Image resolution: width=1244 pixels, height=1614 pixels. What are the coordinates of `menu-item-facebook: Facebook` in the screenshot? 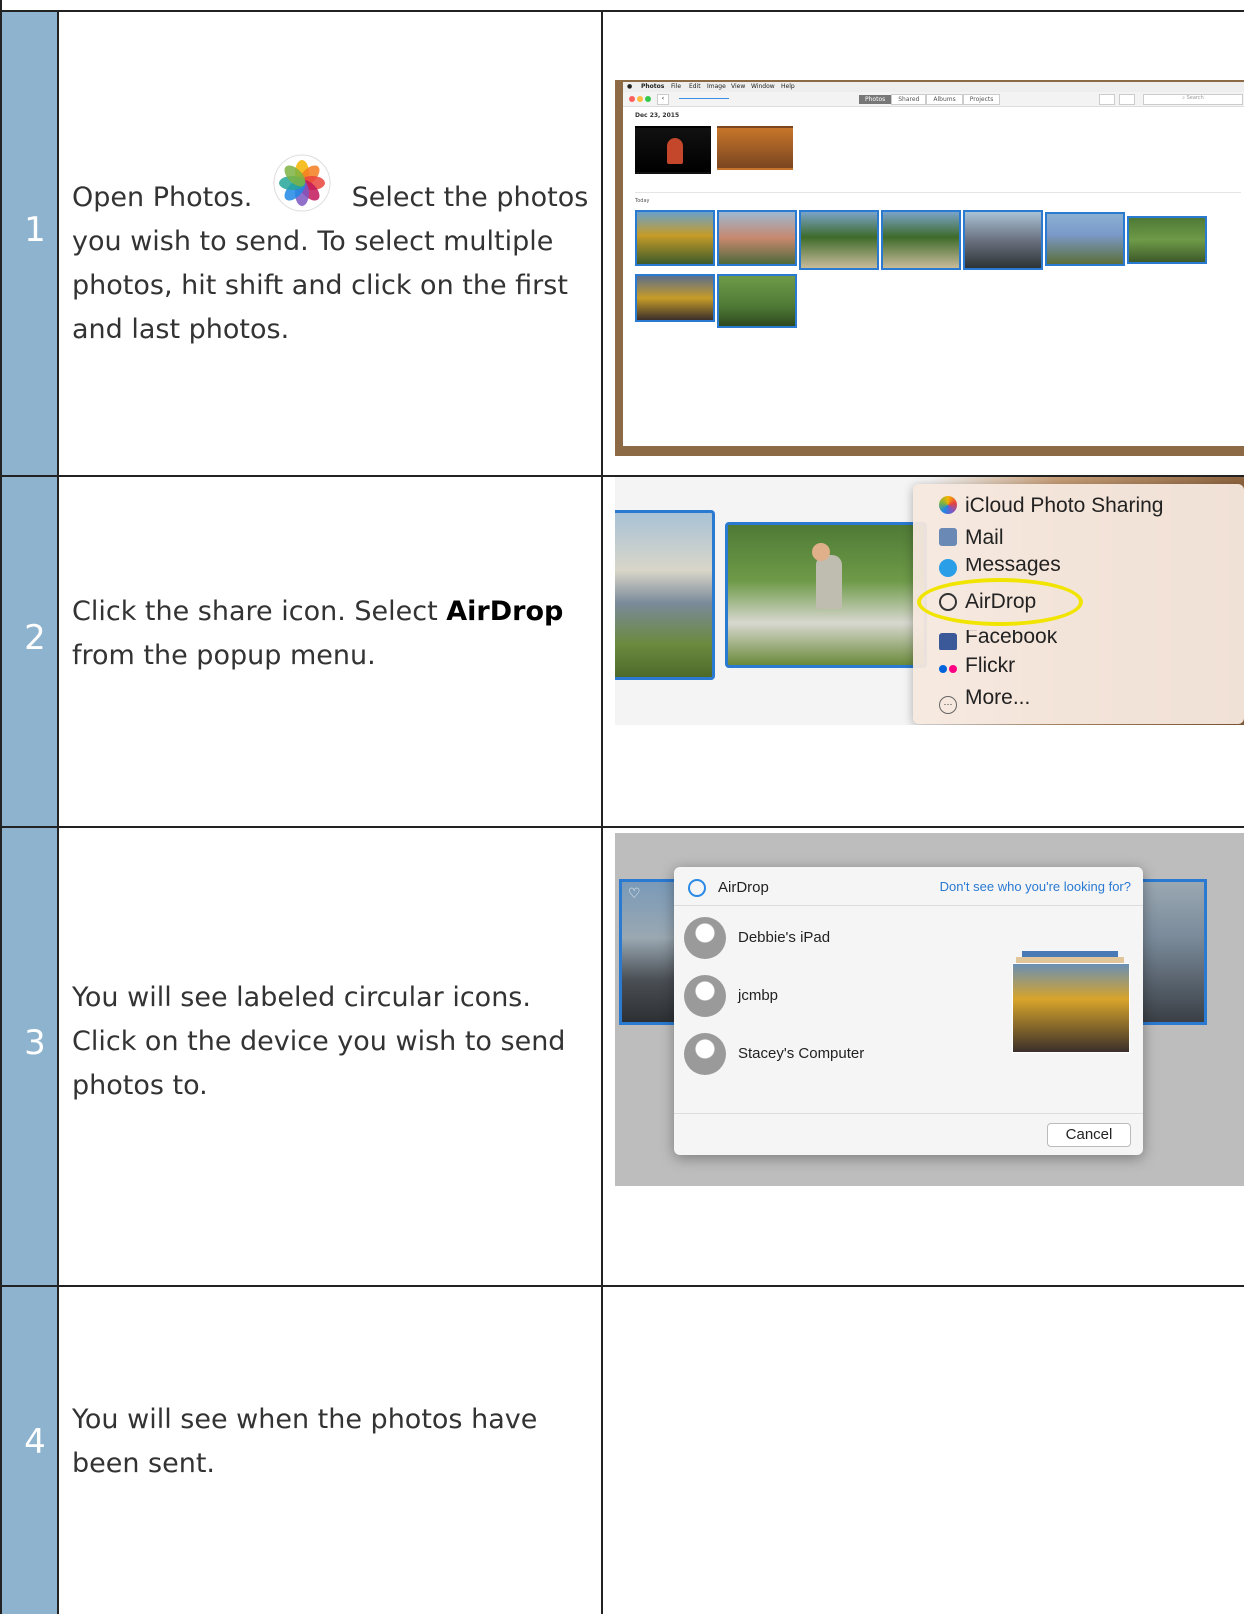 It's located at (998, 640).